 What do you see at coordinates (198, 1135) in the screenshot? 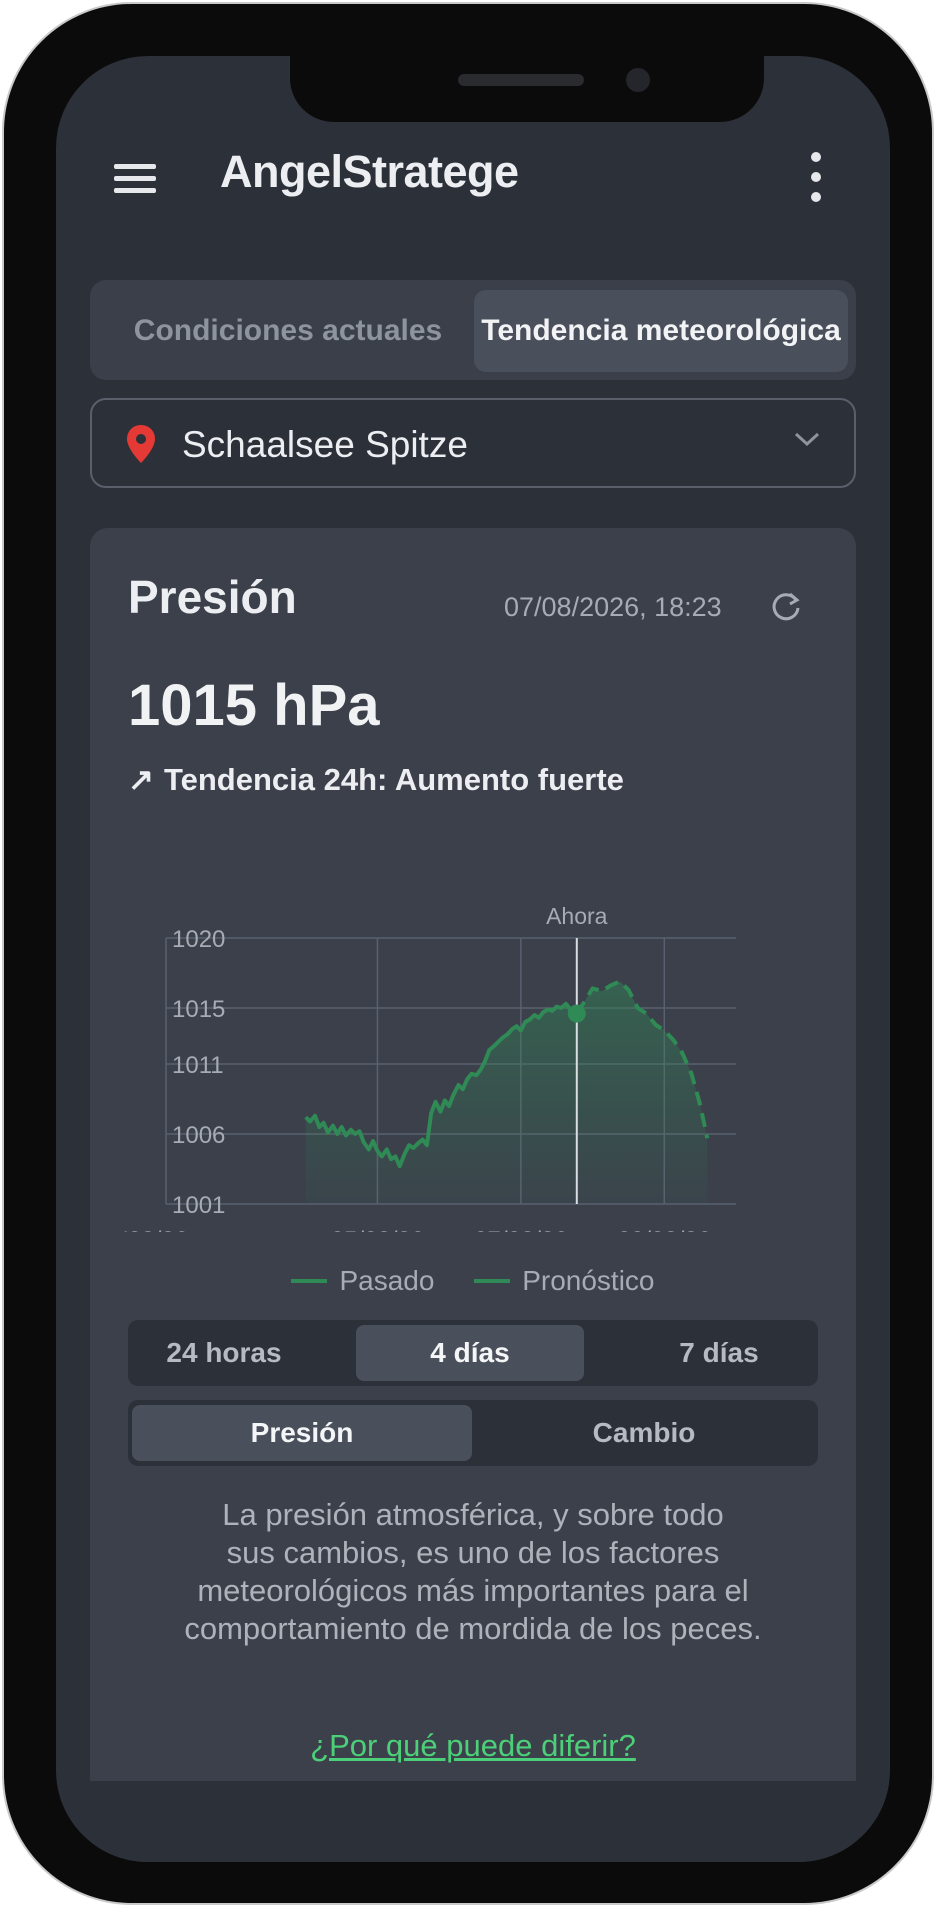
I see `y-tick-label: 1006` at bounding box center [198, 1135].